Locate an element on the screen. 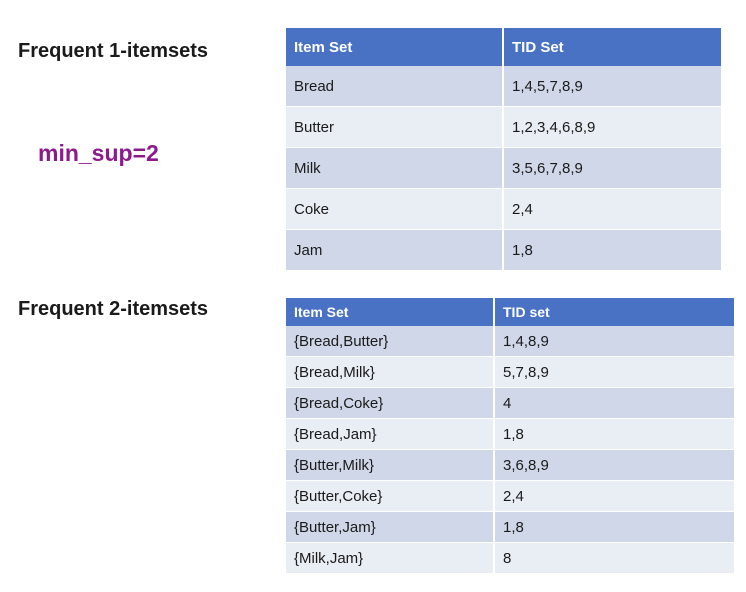 This screenshot has height=592, width=746. table-row: {Bread,Milk} 5,7,8,9 is located at coordinates (510, 372).